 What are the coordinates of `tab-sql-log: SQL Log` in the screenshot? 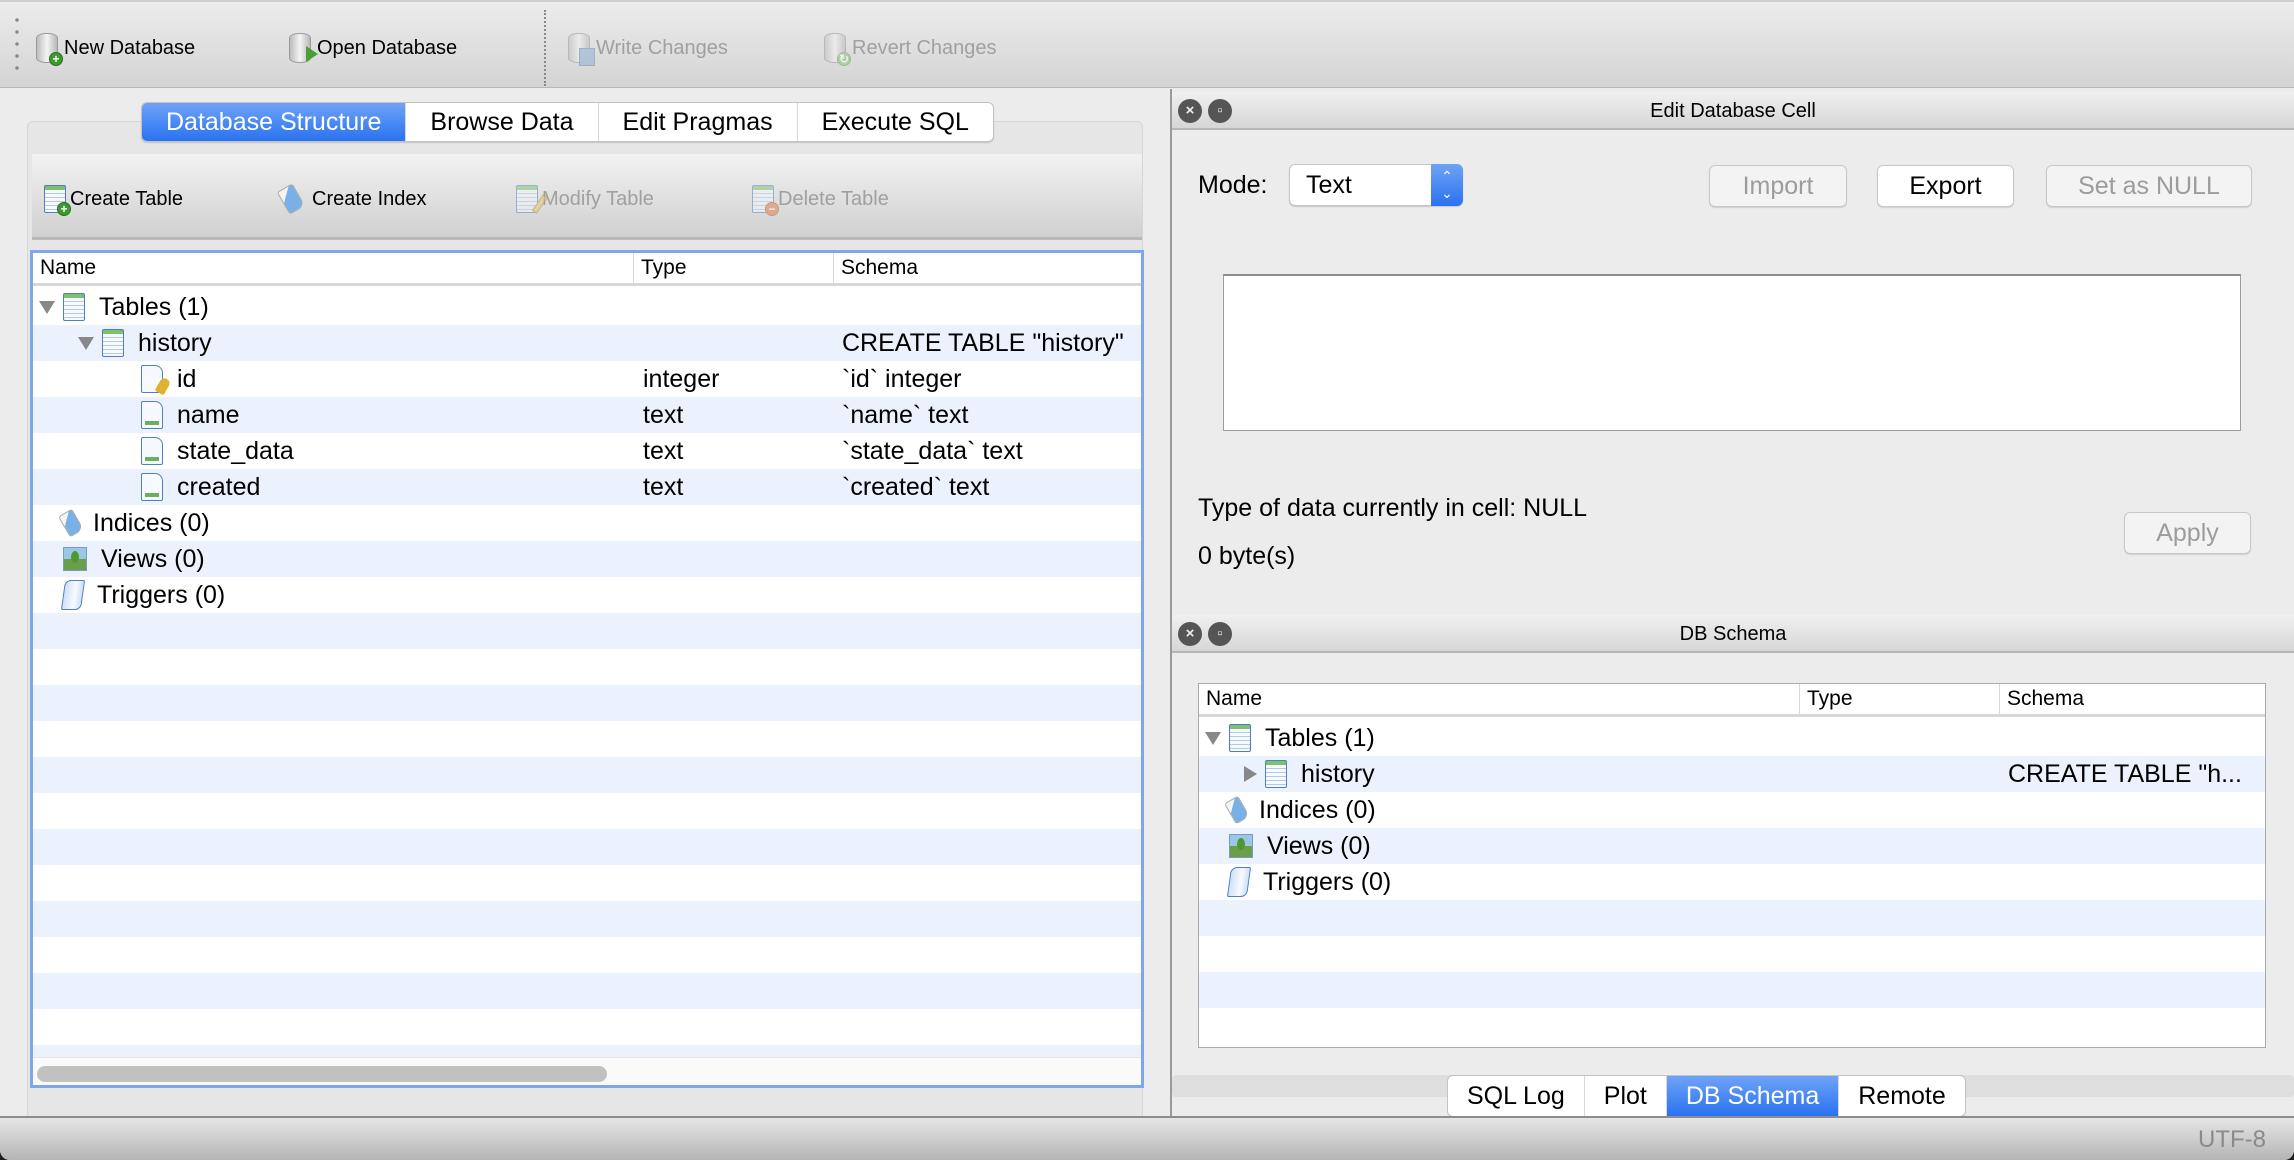 It's located at (1516, 1096).